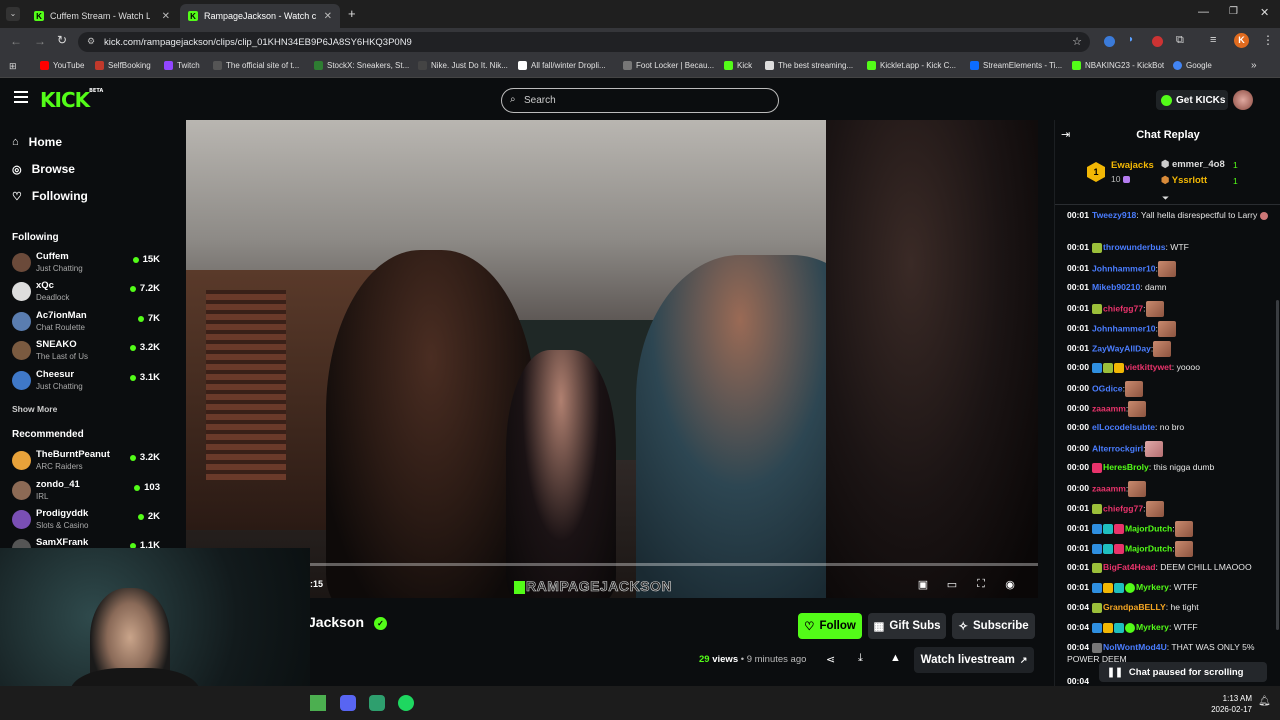  What do you see at coordinates (86, 263) in the screenshot?
I see `channel-item: Cuffem Just Chatting 15K` at bounding box center [86, 263].